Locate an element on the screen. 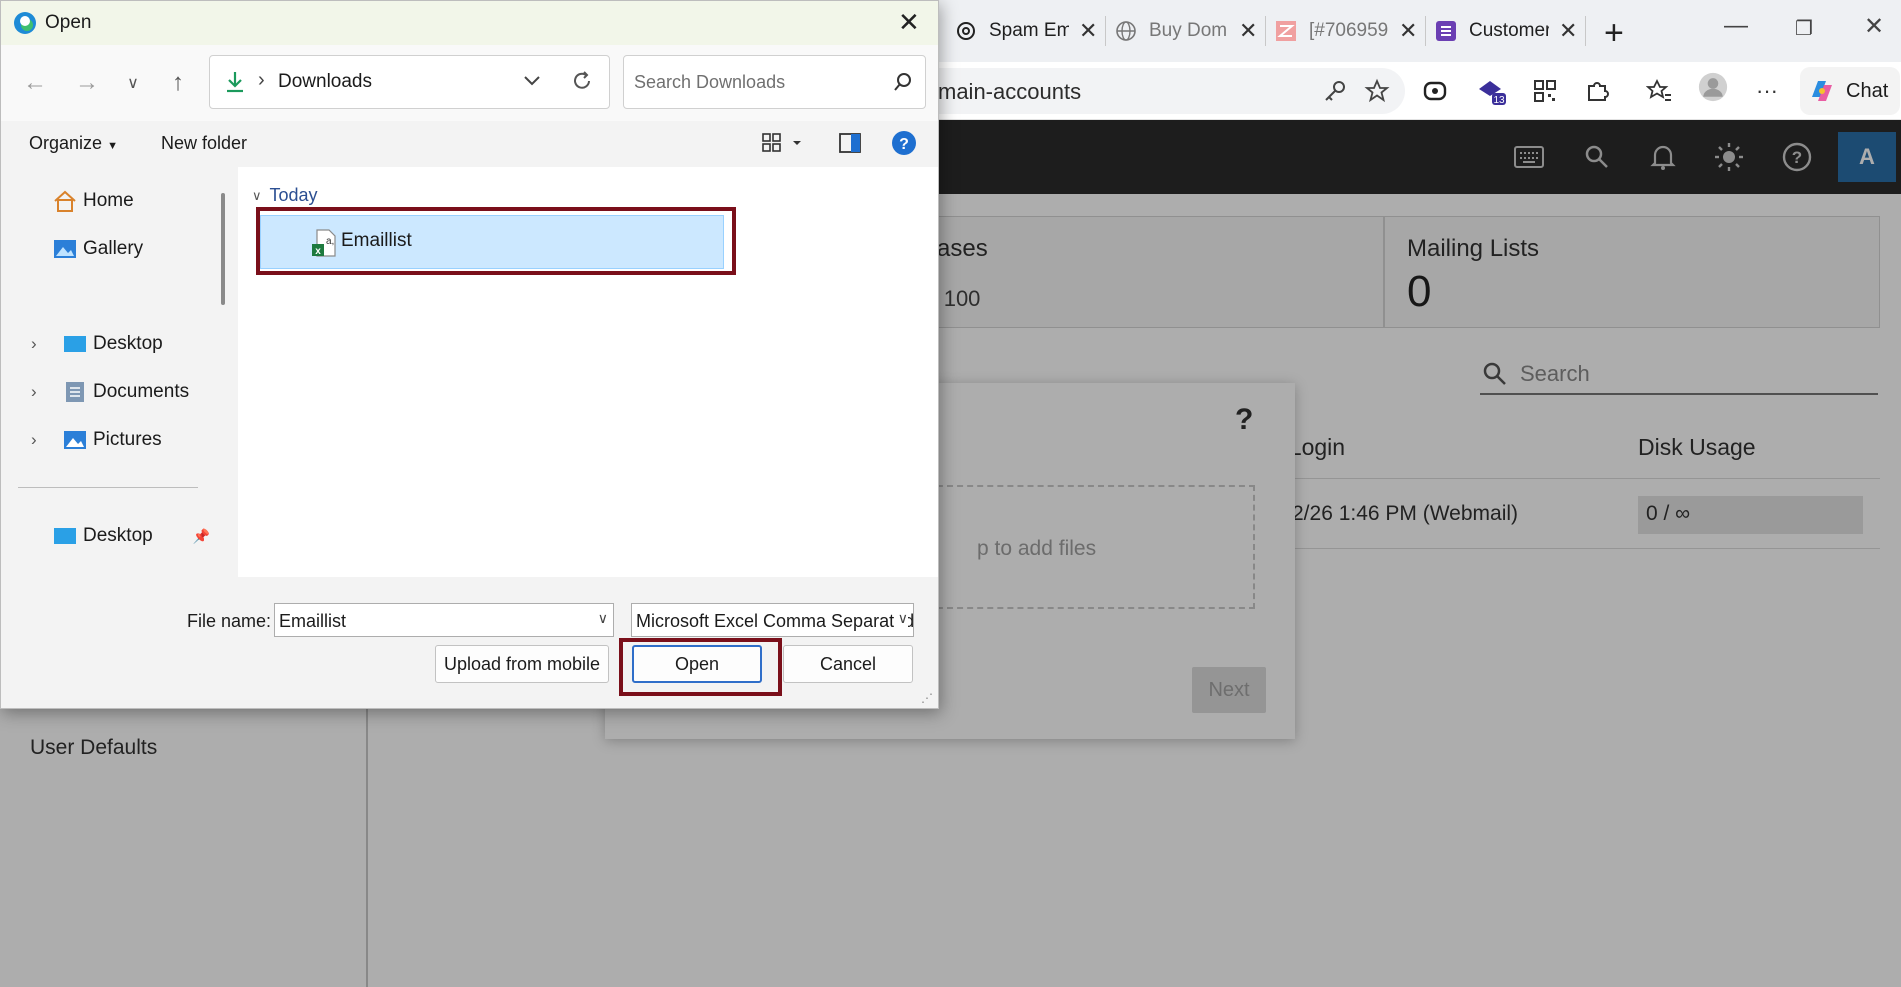 The height and width of the screenshot is (987, 1901). extension-badge-icon: 13 is located at coordinates (1491, 91).